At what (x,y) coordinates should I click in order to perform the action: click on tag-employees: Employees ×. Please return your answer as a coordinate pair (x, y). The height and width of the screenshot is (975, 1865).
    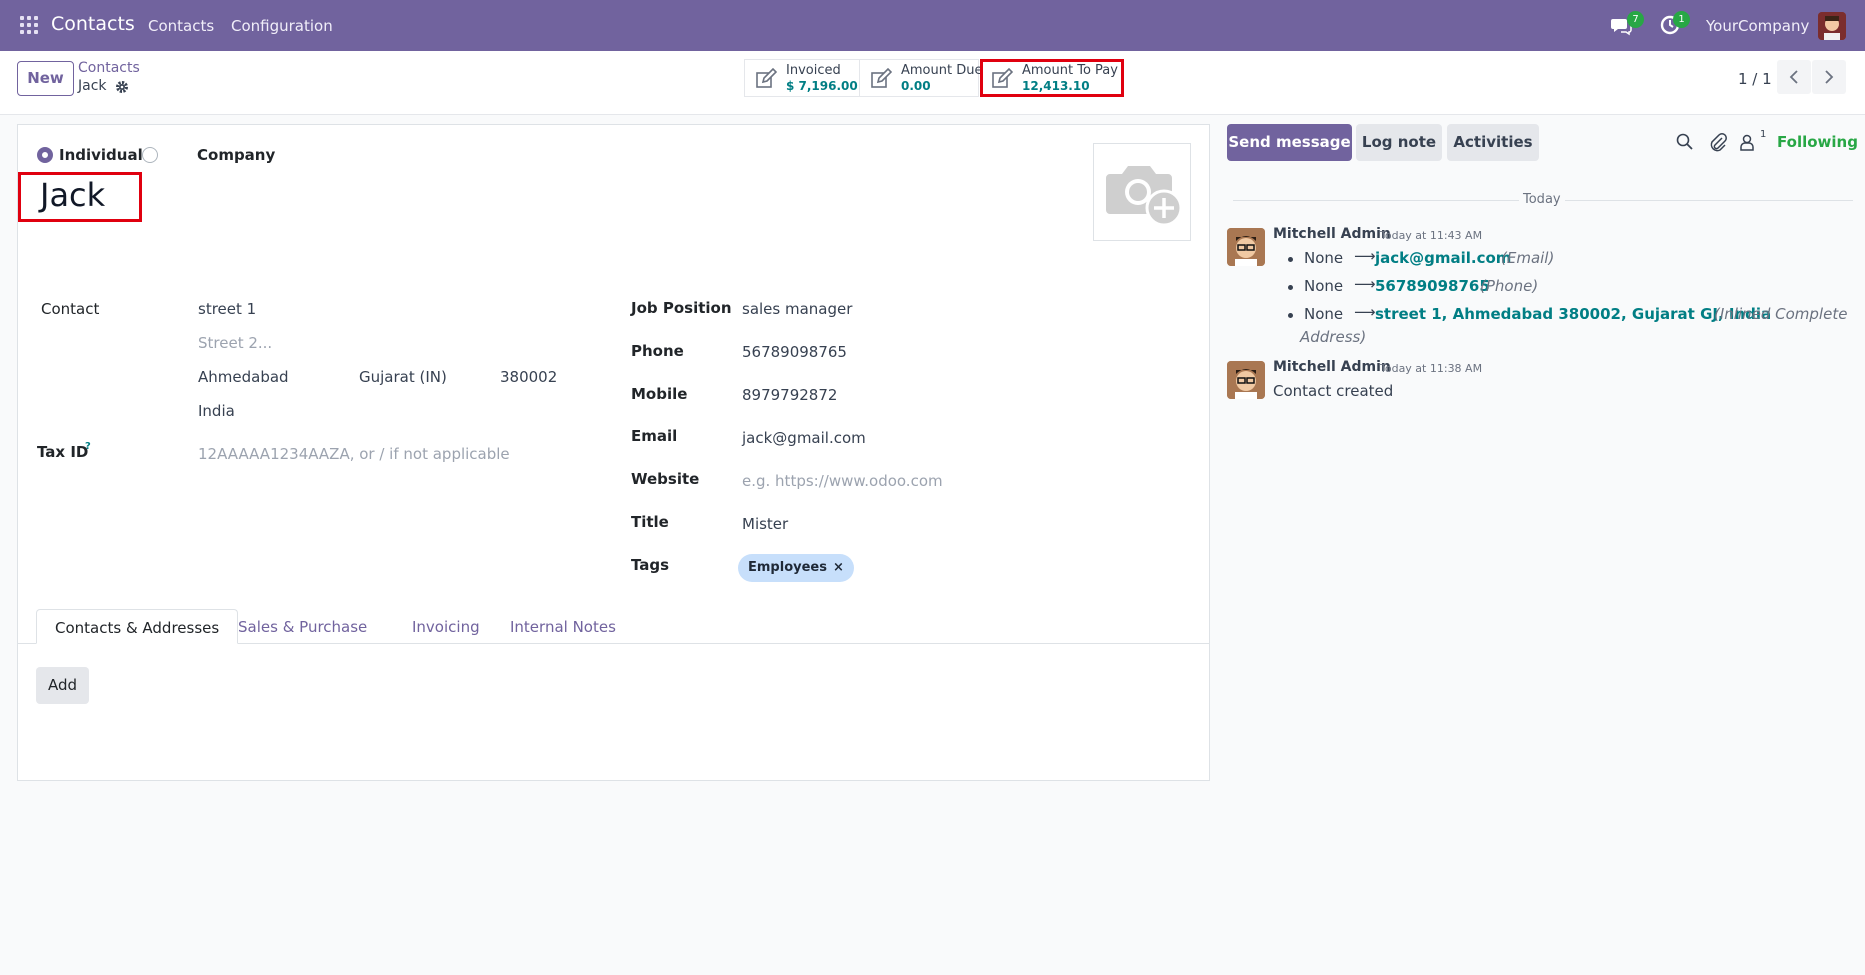
    Looking at the image, I should click on (796, 568).